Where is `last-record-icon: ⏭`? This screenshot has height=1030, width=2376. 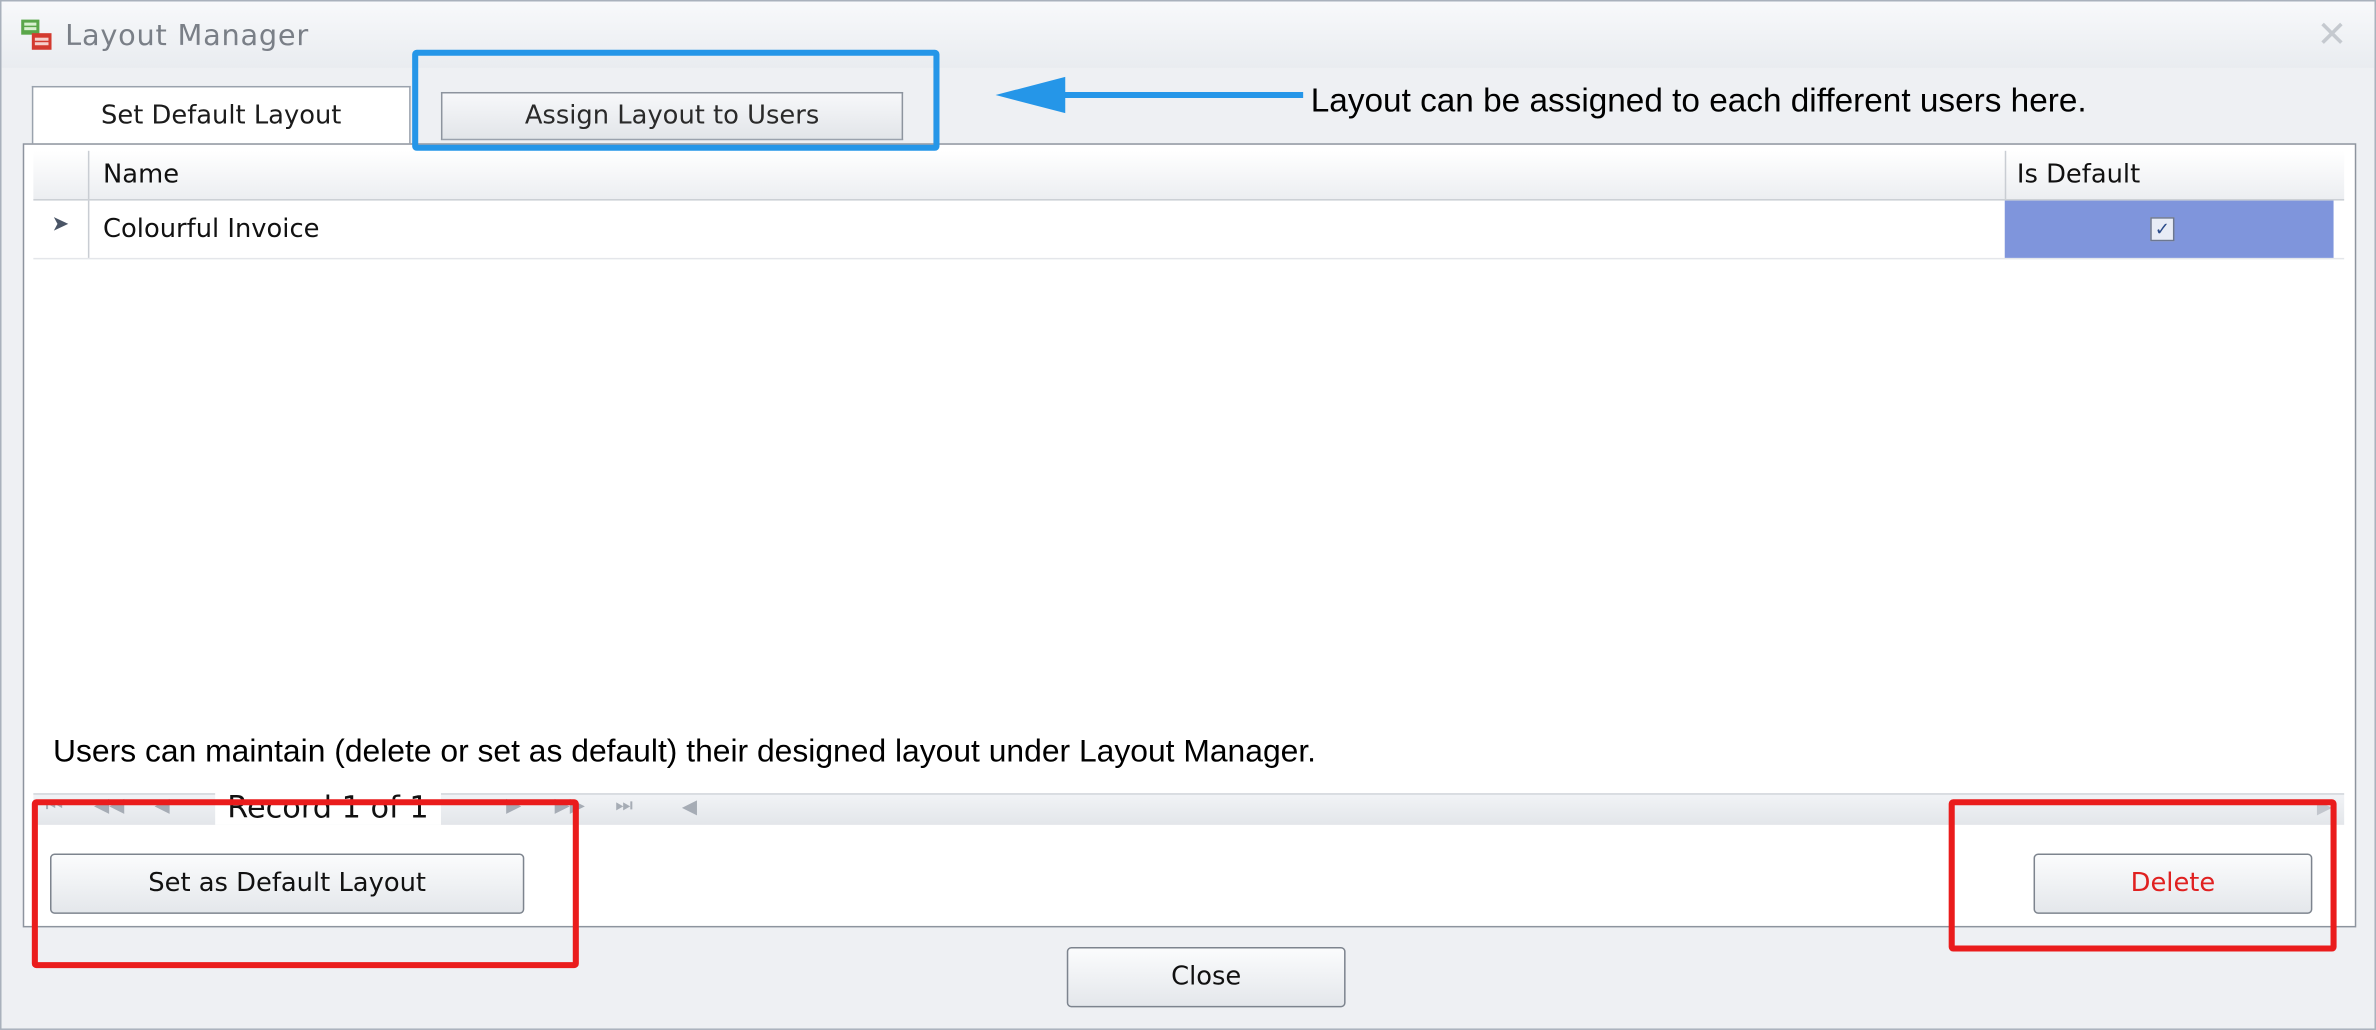 last-record-icon: ⏭ is located at coordinates (624, 806).